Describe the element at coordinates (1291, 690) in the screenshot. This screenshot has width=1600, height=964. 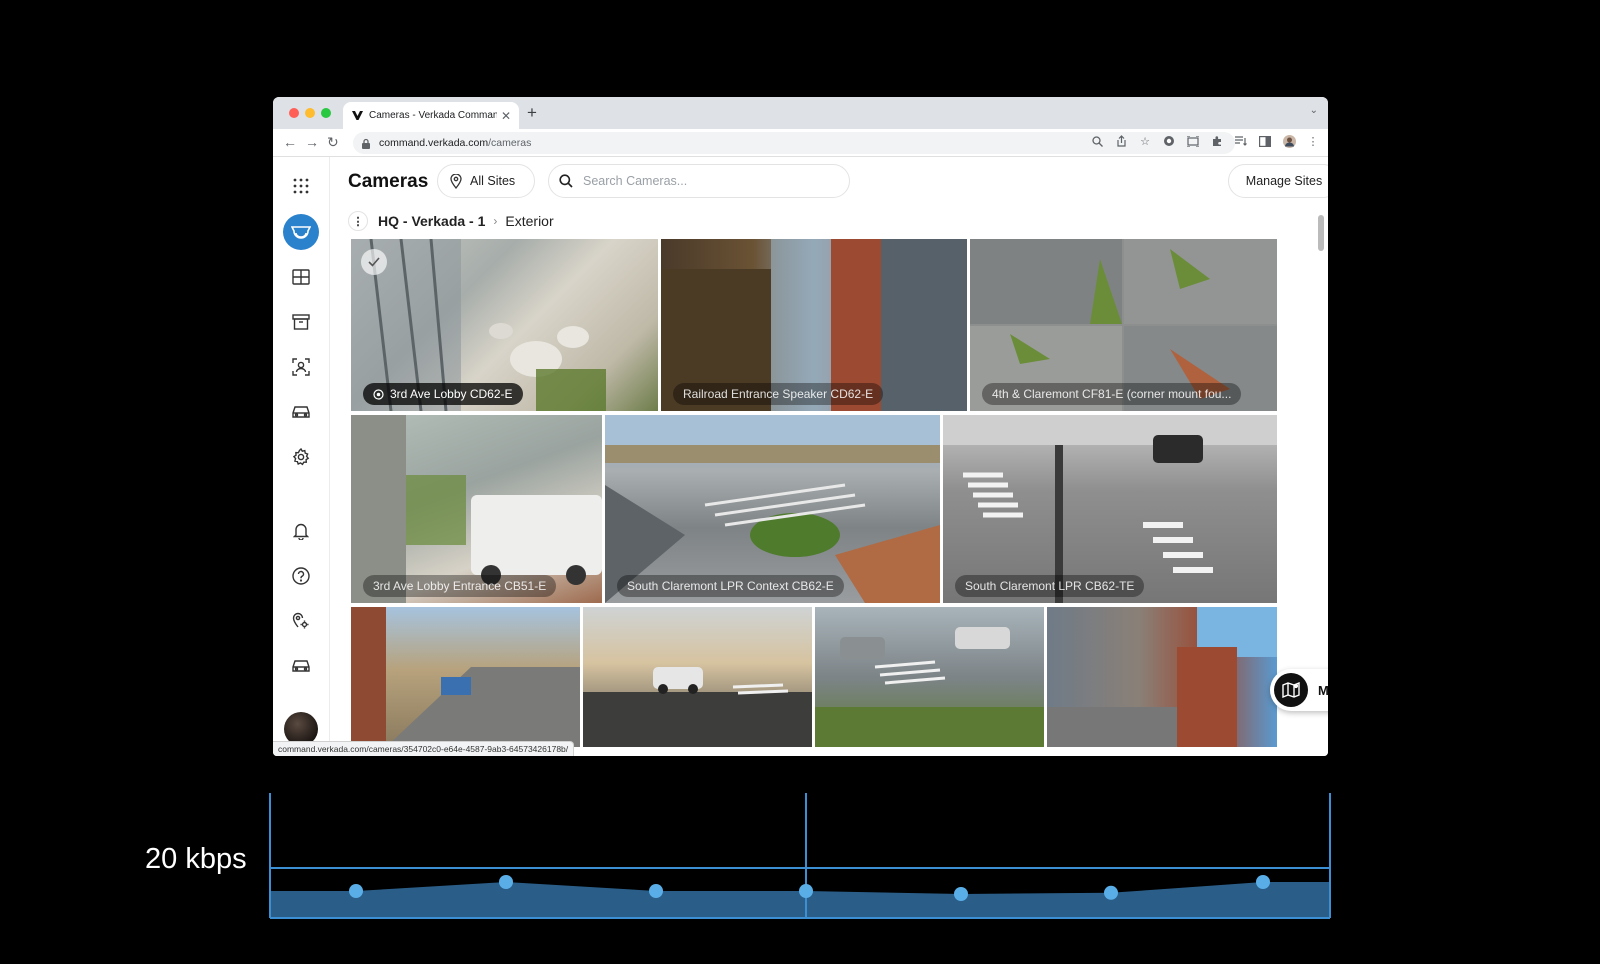
I see `map-icon` at that location.